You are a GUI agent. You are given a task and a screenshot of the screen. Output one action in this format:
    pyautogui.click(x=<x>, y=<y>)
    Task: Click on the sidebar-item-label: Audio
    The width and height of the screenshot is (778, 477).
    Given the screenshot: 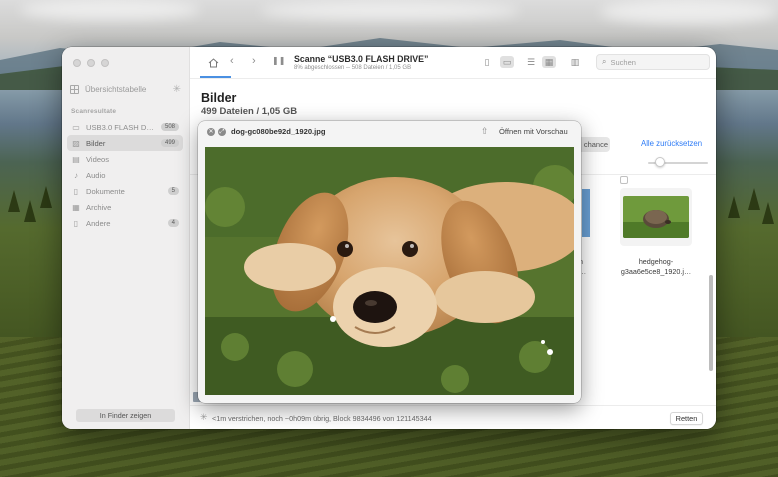 What is the action you would take?
    pyautogui.click(x=96, y=175)
    